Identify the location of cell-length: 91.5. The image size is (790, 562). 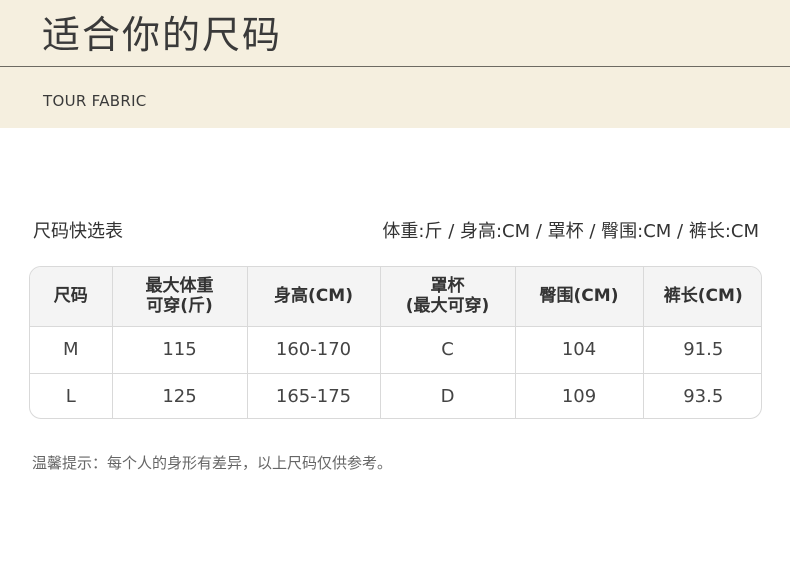
(702, 350).